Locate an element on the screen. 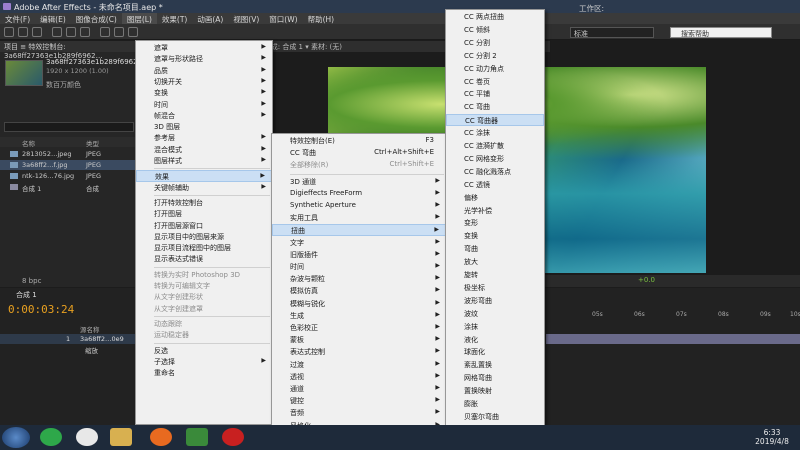  effect-menu-item: 全部移除(R) Ctrl+Shift+E is located at coordinates (359, 165).